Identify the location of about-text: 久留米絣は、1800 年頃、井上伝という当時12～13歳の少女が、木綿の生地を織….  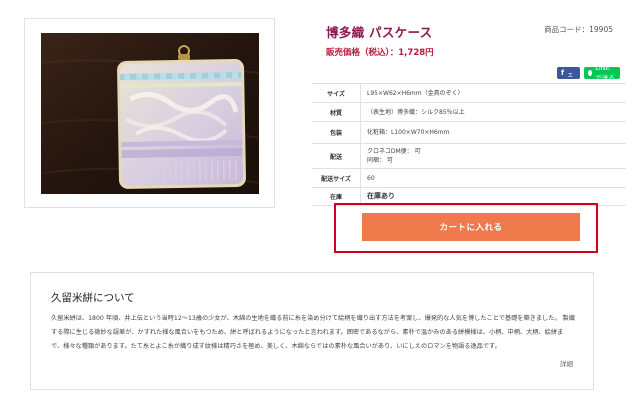
(313, 332).